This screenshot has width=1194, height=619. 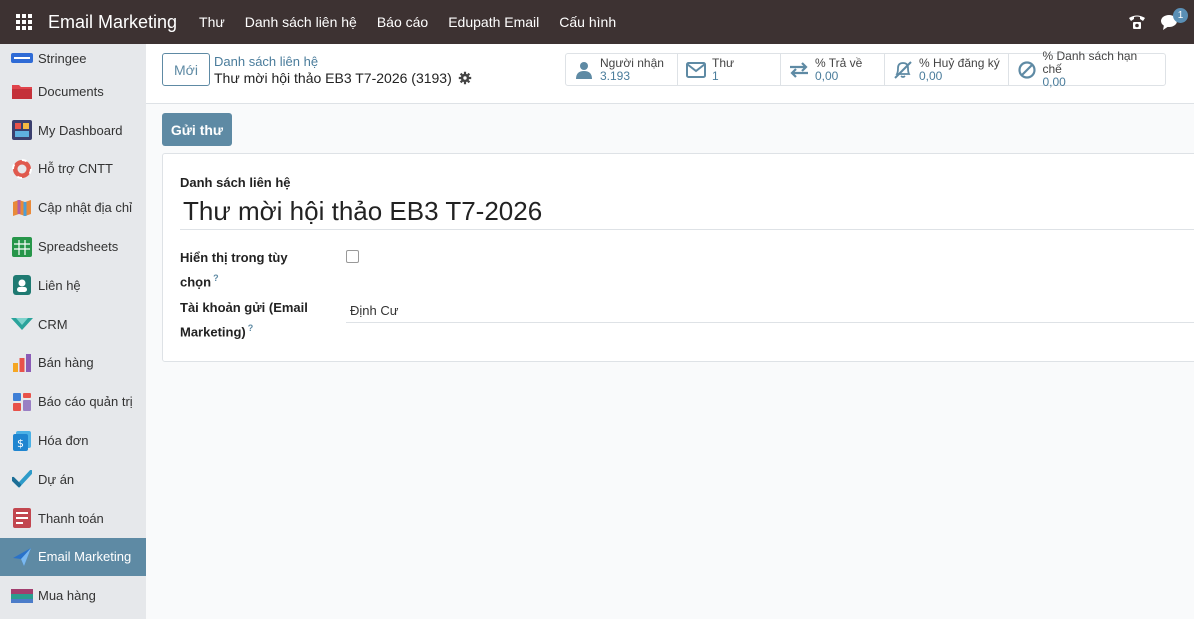 I want to click on sidebar-item-documents: Documents, so click(x=73, y=91).